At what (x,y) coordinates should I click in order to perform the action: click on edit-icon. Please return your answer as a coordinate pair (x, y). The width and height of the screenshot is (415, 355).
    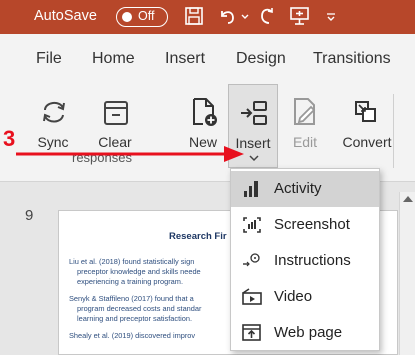
    Looking at the image, I should click on (305, 111).